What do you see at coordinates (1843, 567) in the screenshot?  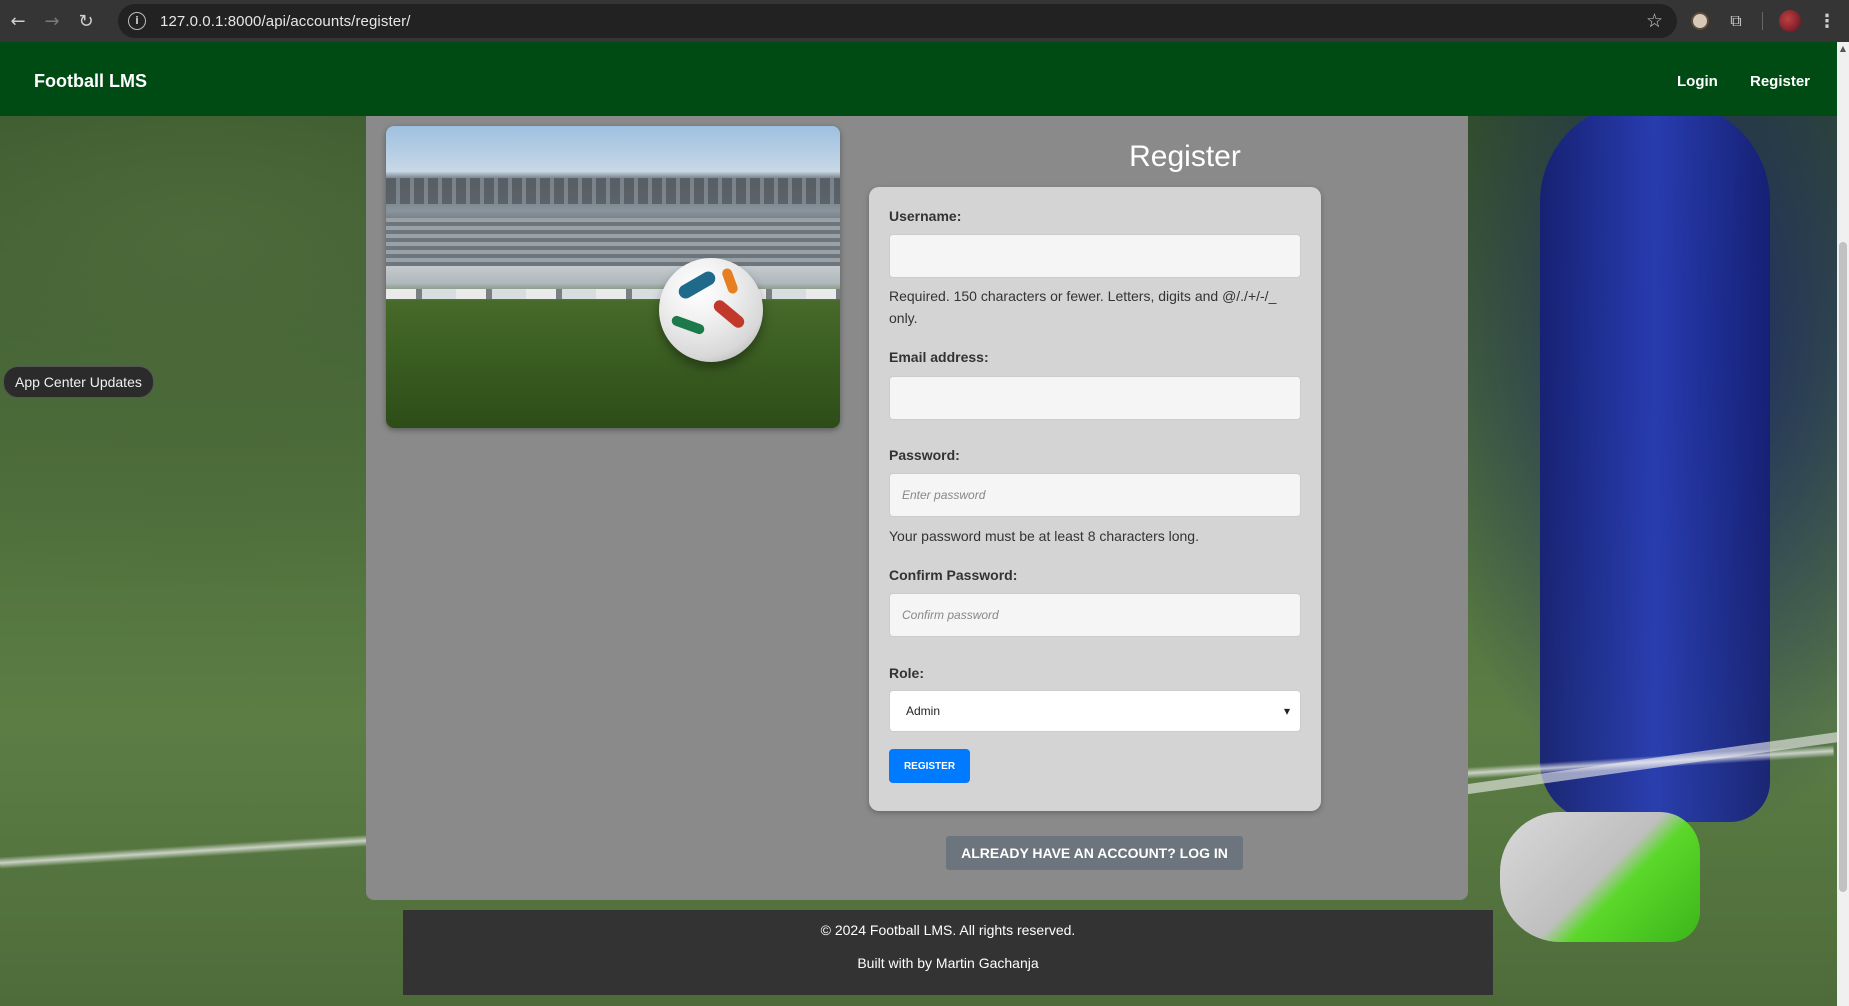 I see `scrollbar-thumb` at bounding box center [1843, 567].